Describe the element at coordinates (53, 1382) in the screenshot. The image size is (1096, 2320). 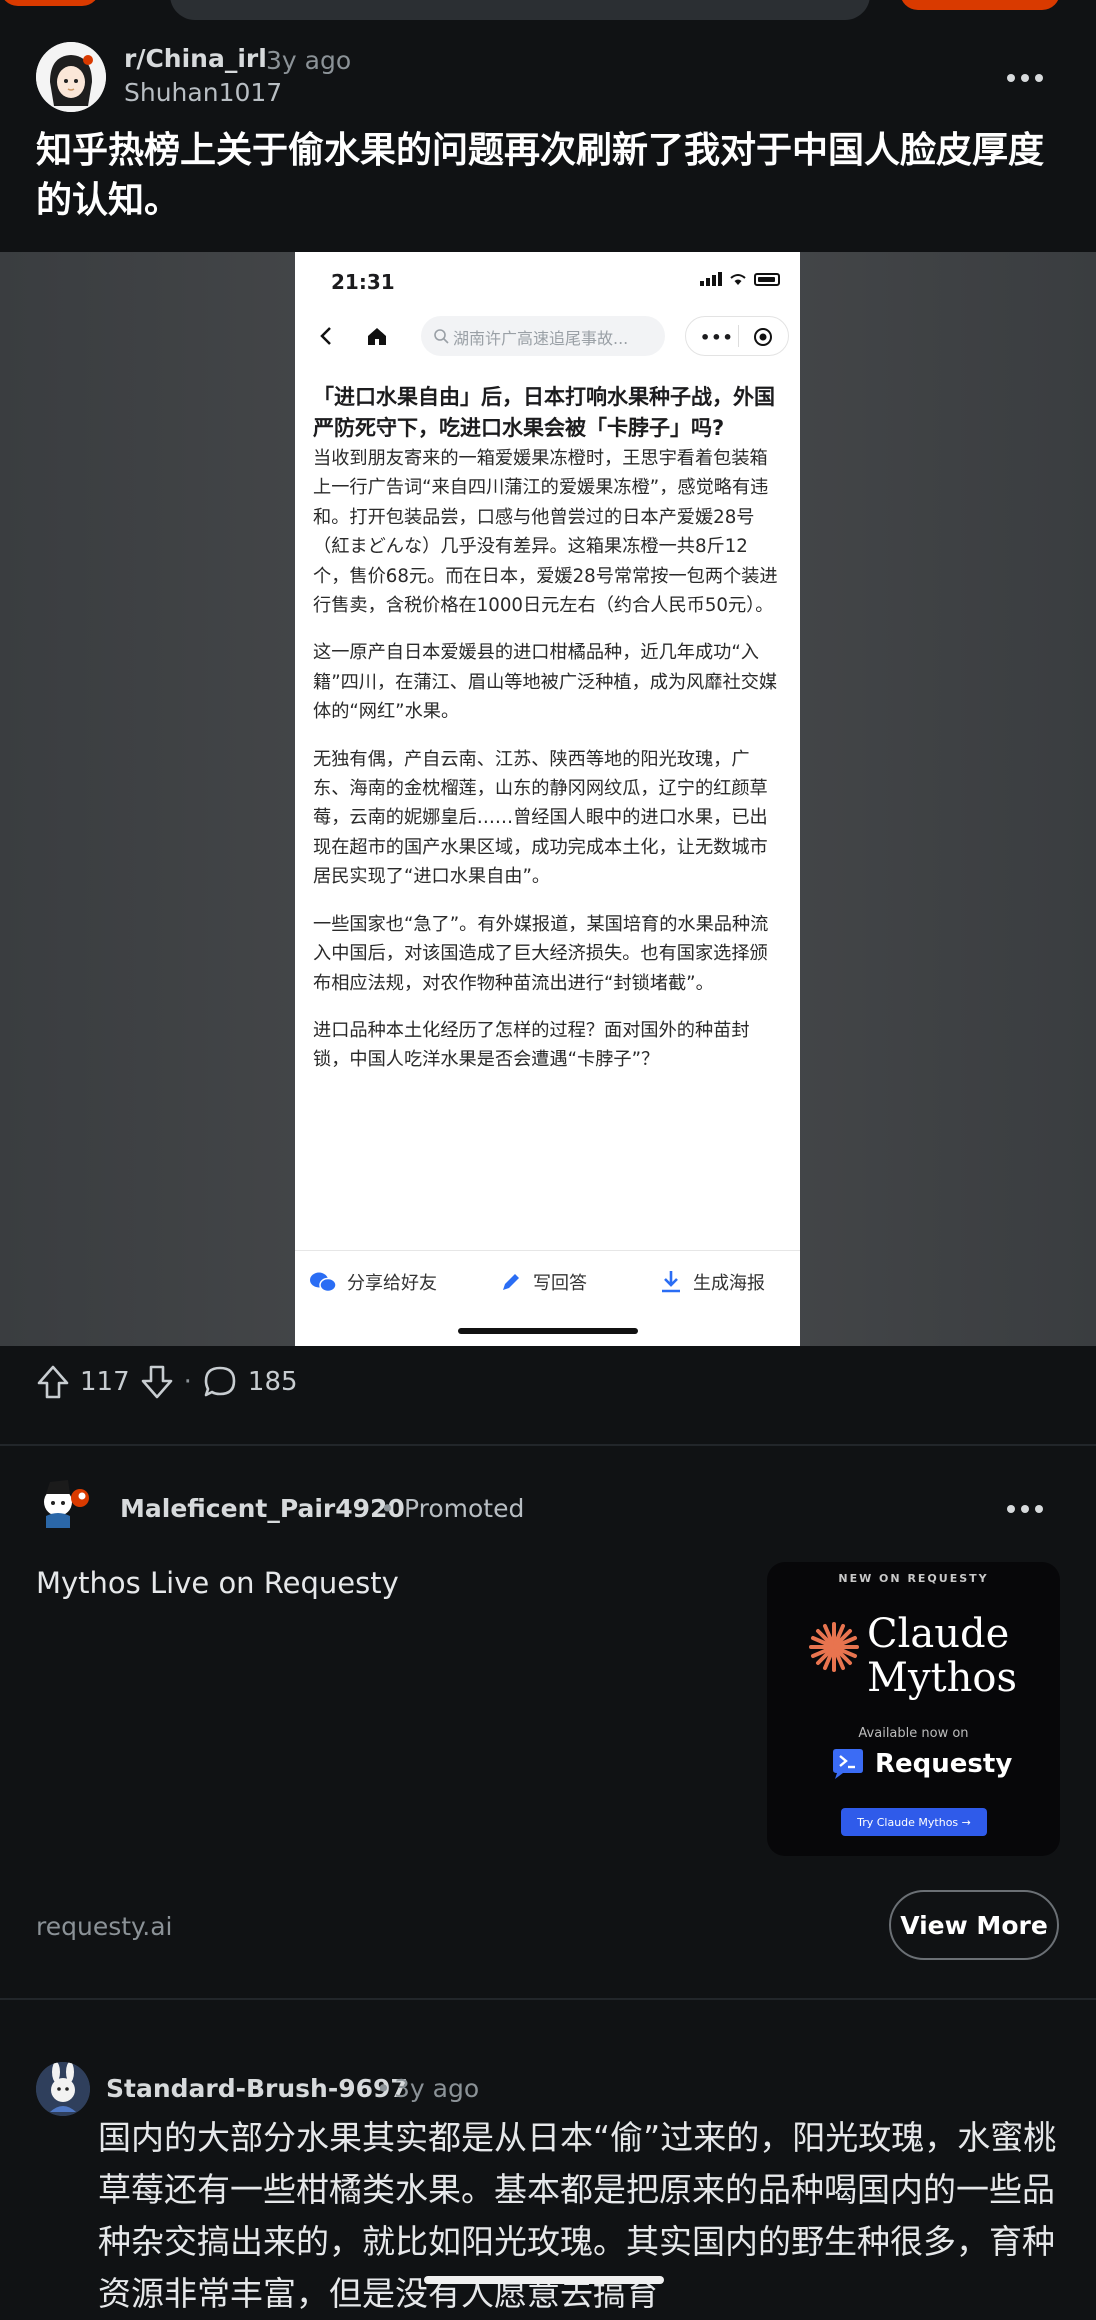
I see `upvote-icon` at that location.